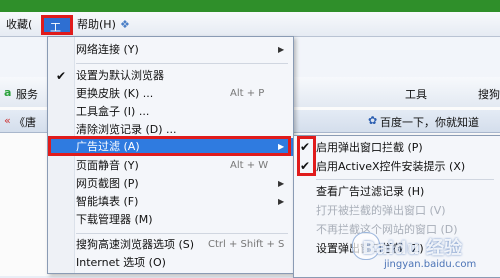 The width and height of the screenshot is (500, 278). Describe the element at coordinates (170, 166) in the screenshot. I see `menu-item-mute: 页面静音 (Y) Alt + W` at that location.